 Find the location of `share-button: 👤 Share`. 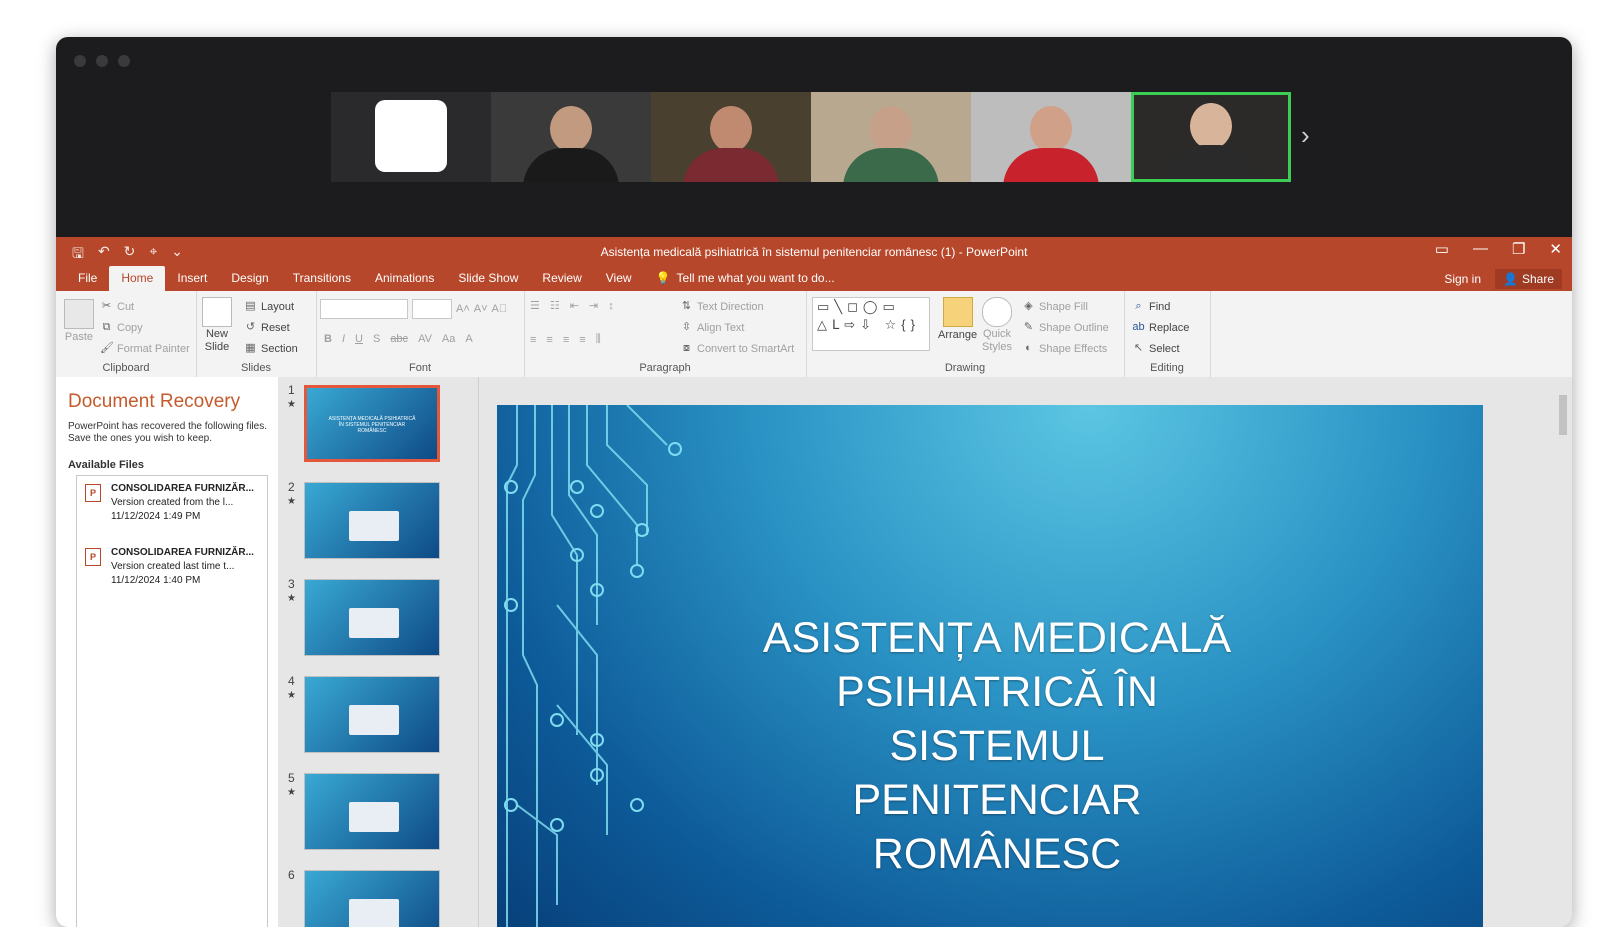

share-button: 👤 Share is located at coordinates (1528, 279).